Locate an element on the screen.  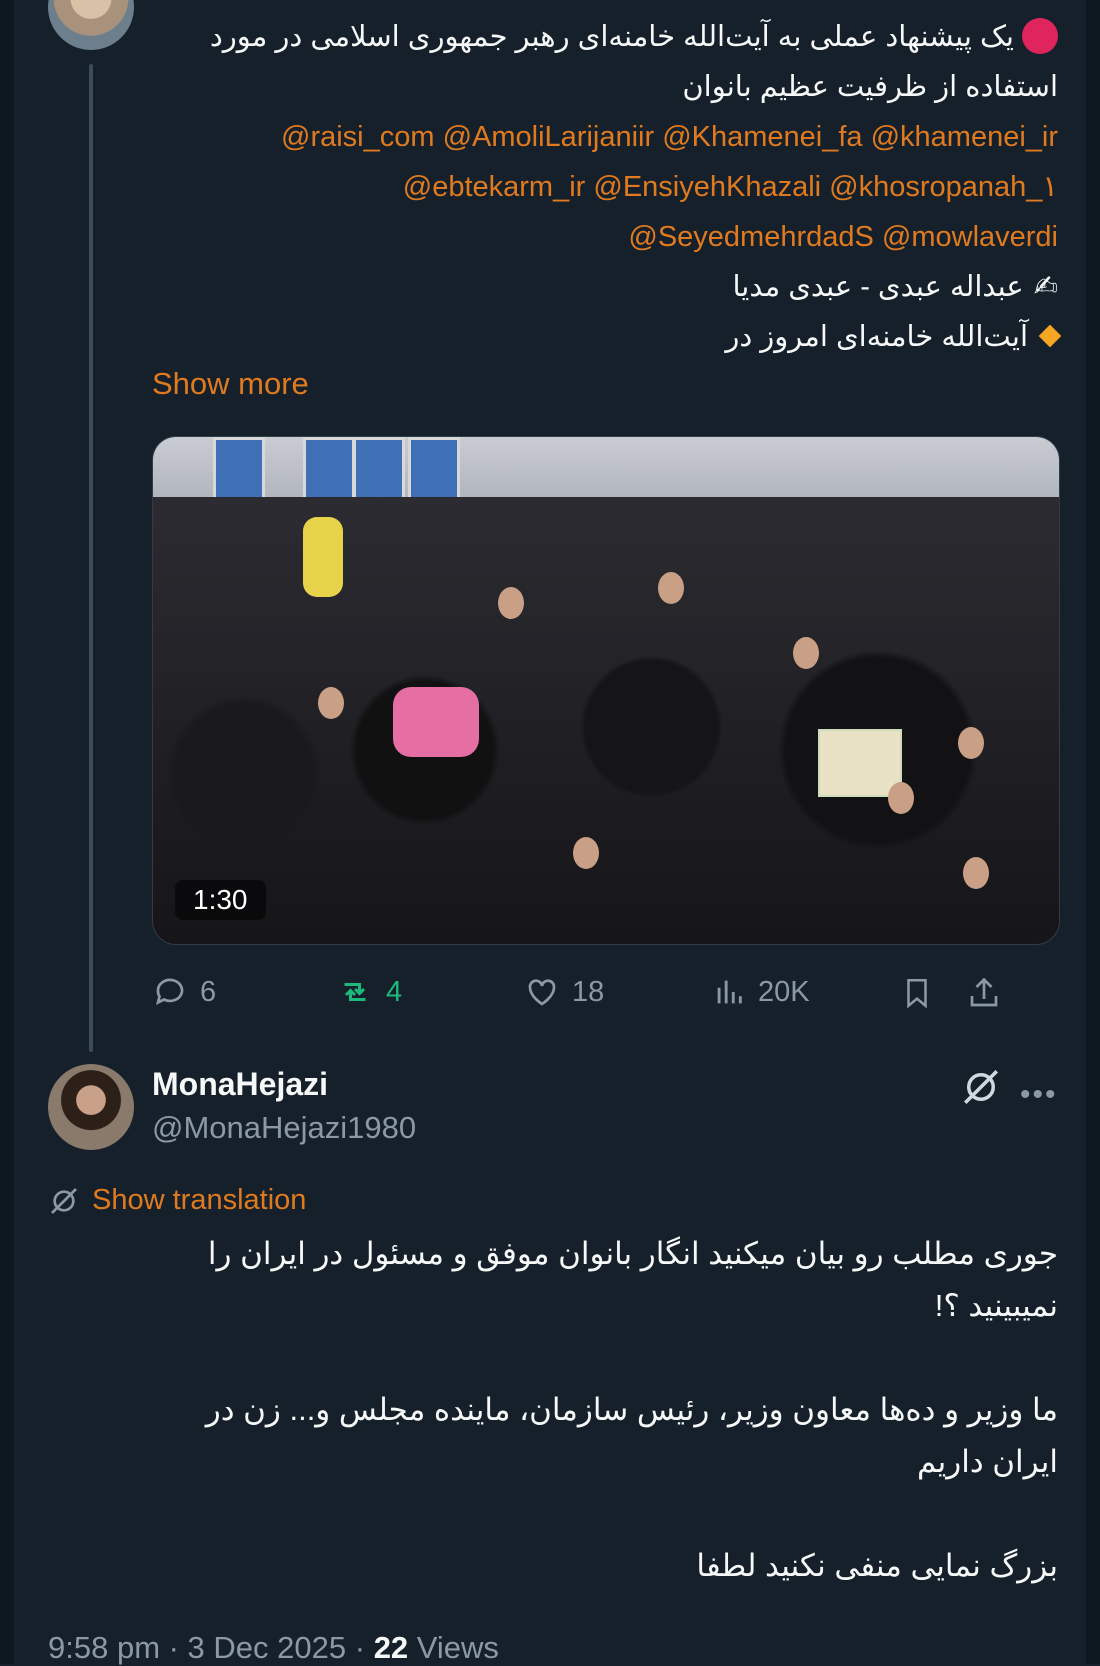
tweet-line-2: استفاده از ظرفیت عظیم بانوان is located at coordinates (870, 87).